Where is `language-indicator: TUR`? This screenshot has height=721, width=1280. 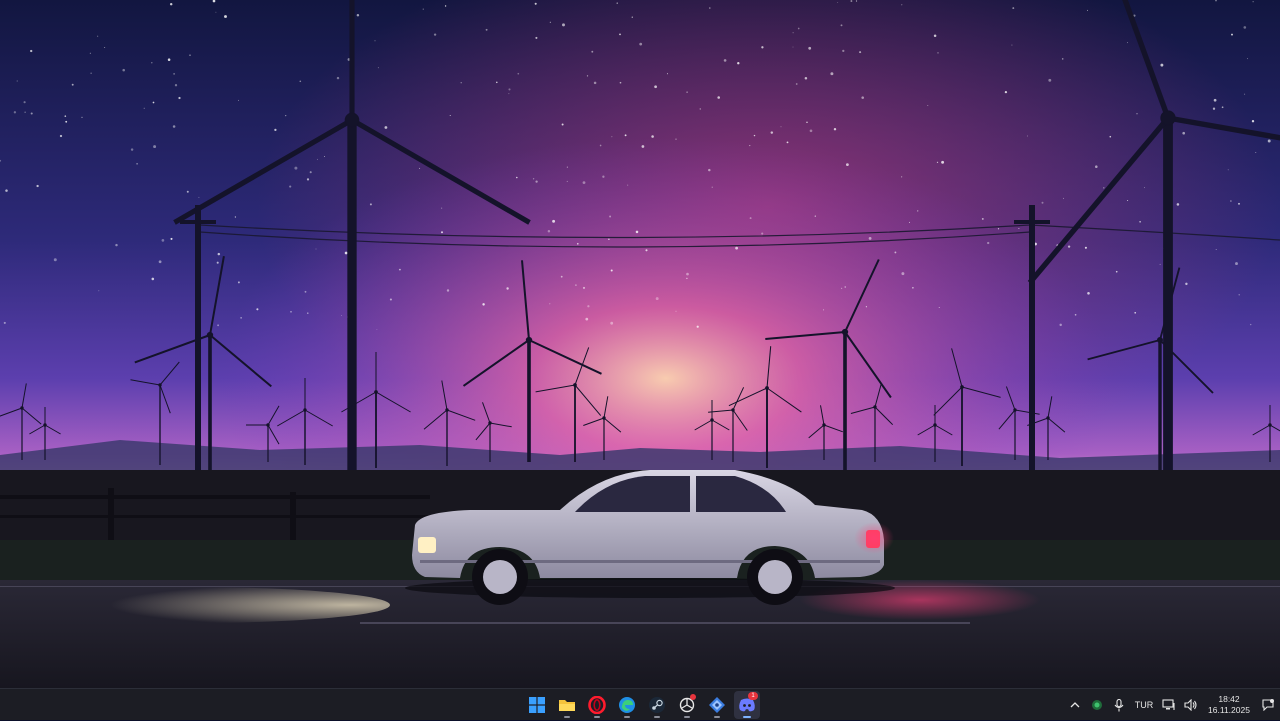 language-indicator: TUR is located at coordinates (1144, 705).